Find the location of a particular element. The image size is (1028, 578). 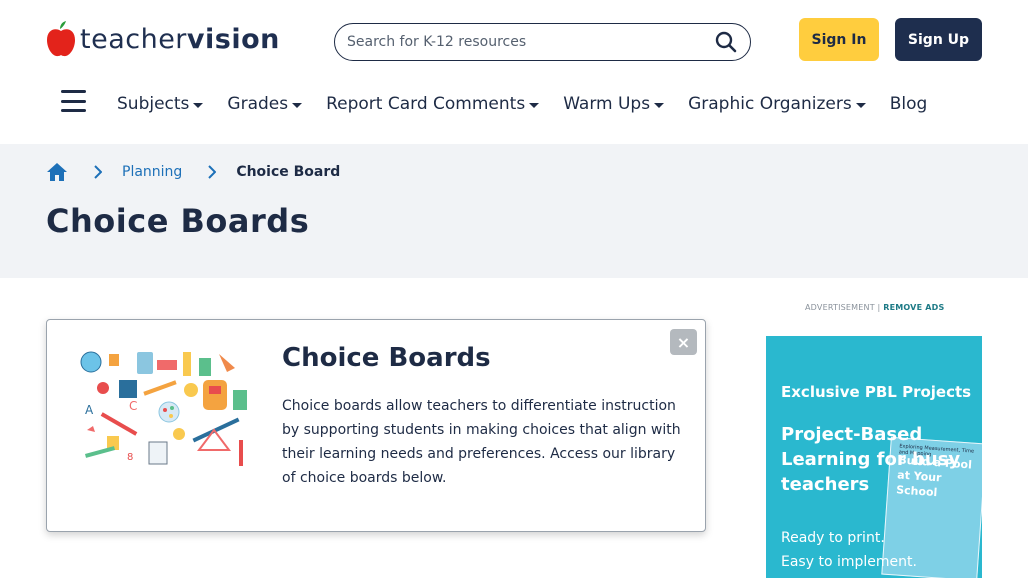

svg-text: C is located at coordinates (133, 406).